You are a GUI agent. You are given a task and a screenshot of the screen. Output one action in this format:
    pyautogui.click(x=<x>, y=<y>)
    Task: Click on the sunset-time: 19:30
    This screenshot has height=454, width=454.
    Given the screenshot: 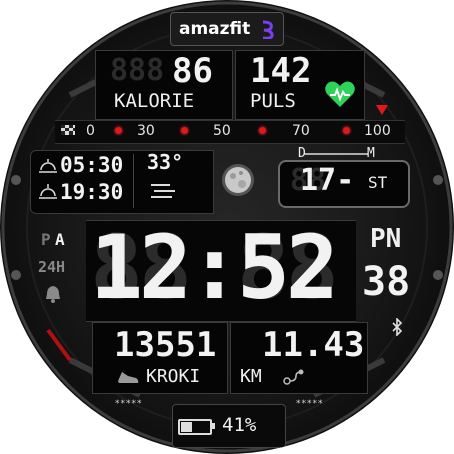 What is the action you would take?
    pyautogui.click(x=92, y=192)
    